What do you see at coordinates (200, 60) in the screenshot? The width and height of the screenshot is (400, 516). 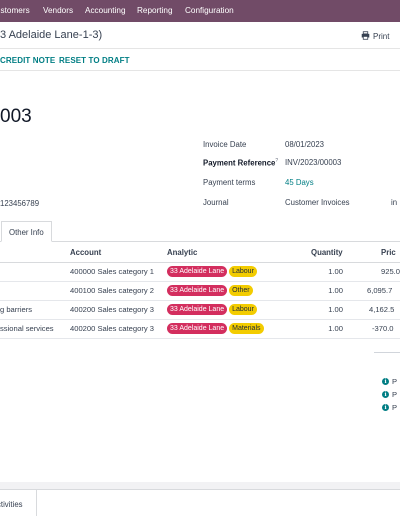 I see `action-bar: CREDIT NOTE RESET TO DRAFT` at bounding box center [200, 60].